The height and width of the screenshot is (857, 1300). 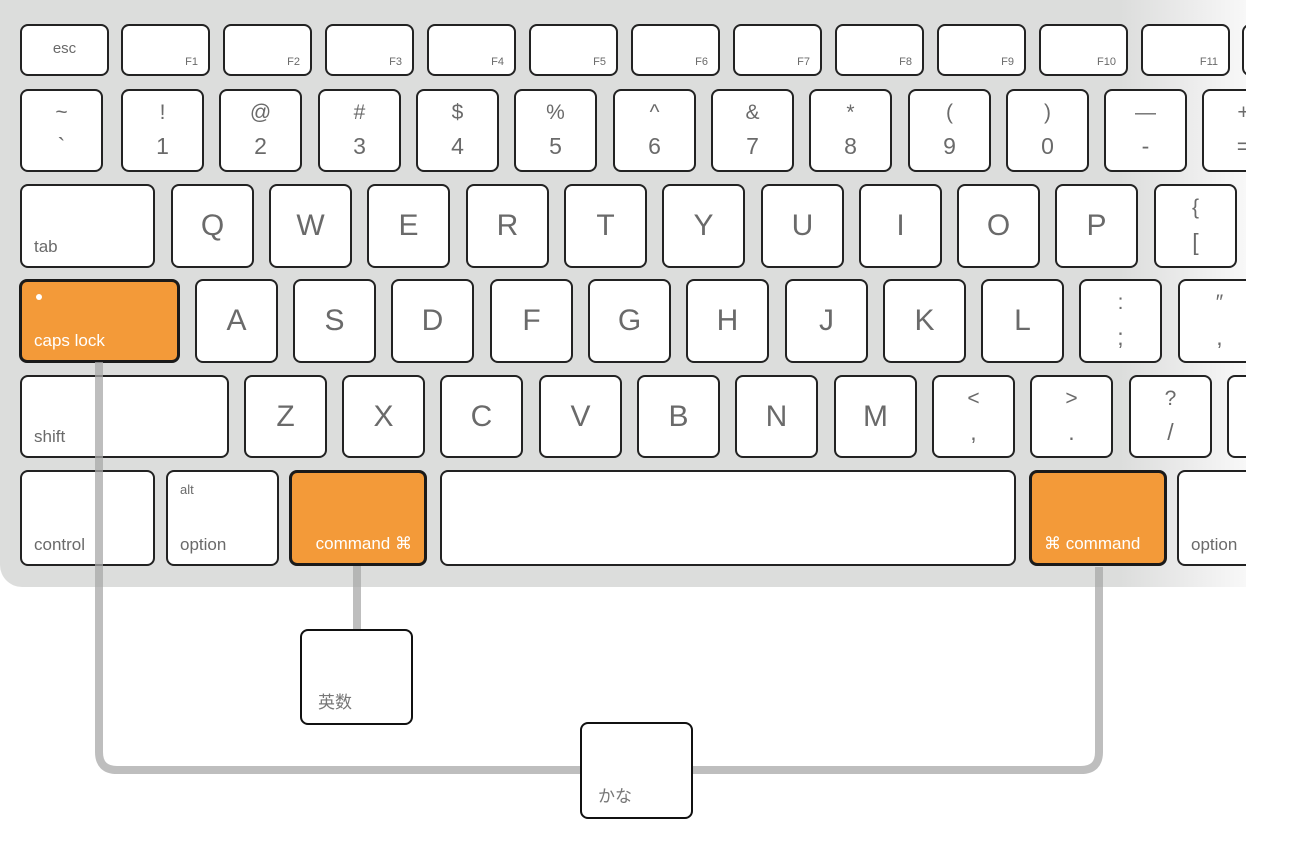 I want to click on eisu-key: 英数, so click(x=356, y=677).